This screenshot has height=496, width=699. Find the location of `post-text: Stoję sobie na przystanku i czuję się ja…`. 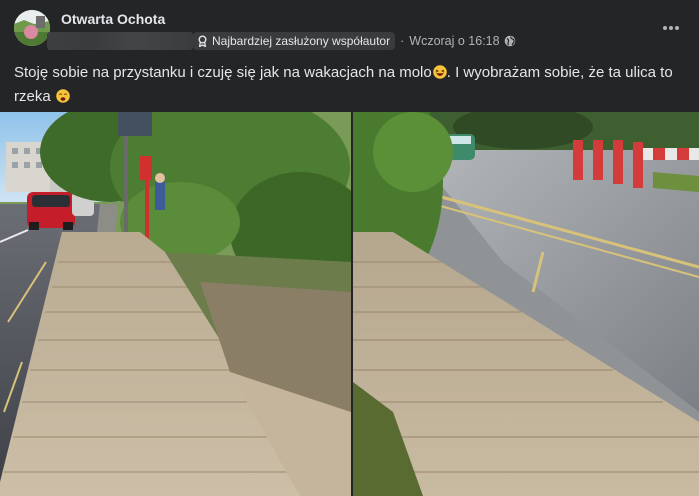

post-text: Stoję sobie na przystanku i czuję się ja… is located at coordinates (350, 85).